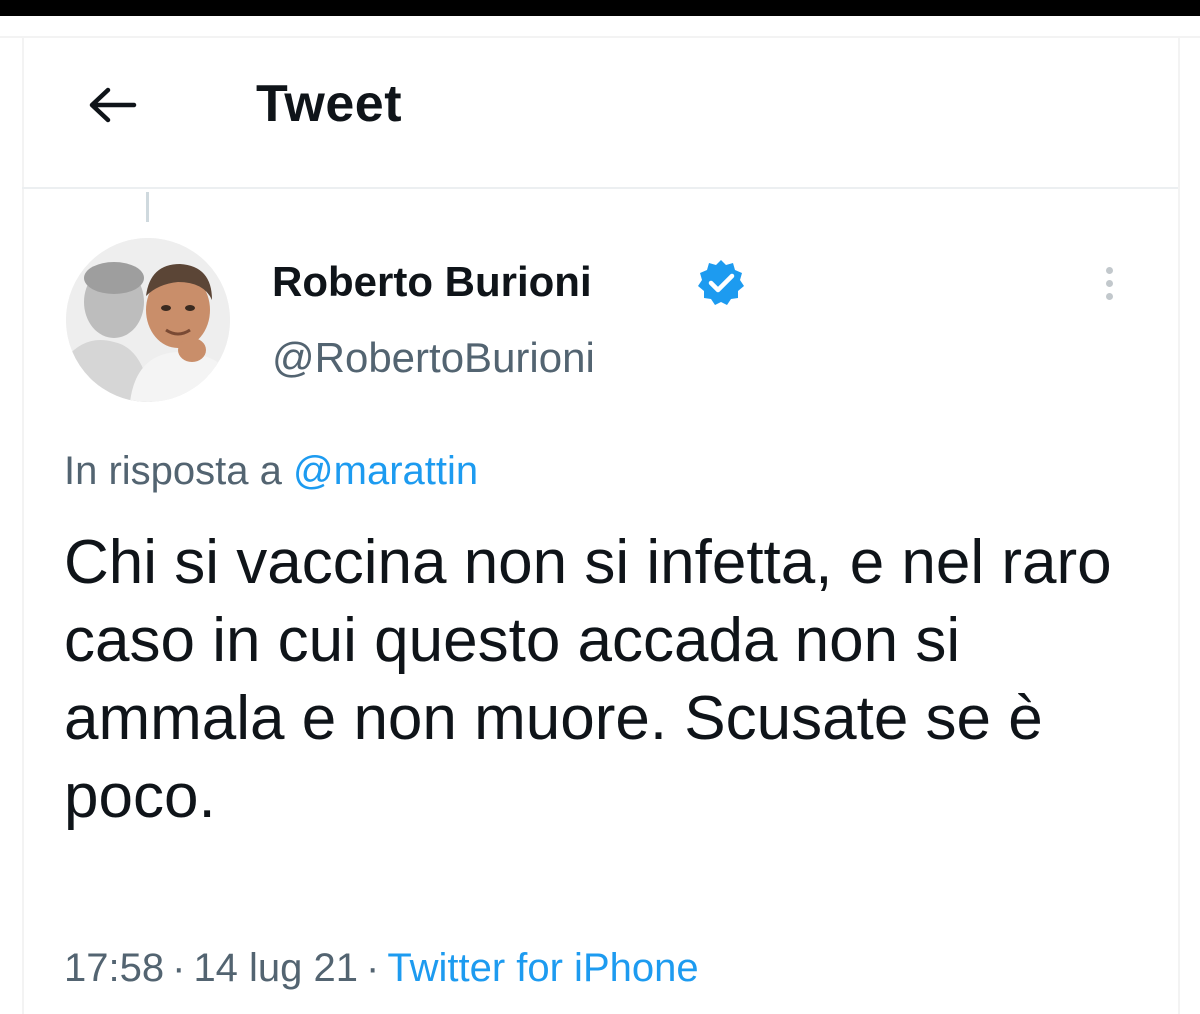 The width and height of the screenshot is (1200, 1014). What do you see at coordinates (385, 471) in the screenshot?
I see `reply-mention-link: @marattin` at bounding box center [385, 471].